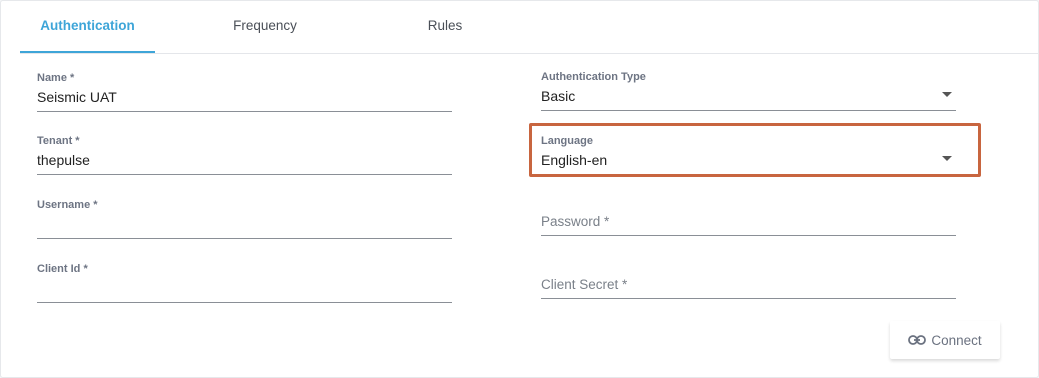 This screenshot has height=378, width=1039. I want to click on name-field: Name * Seismic UAT, so click(244, 91).